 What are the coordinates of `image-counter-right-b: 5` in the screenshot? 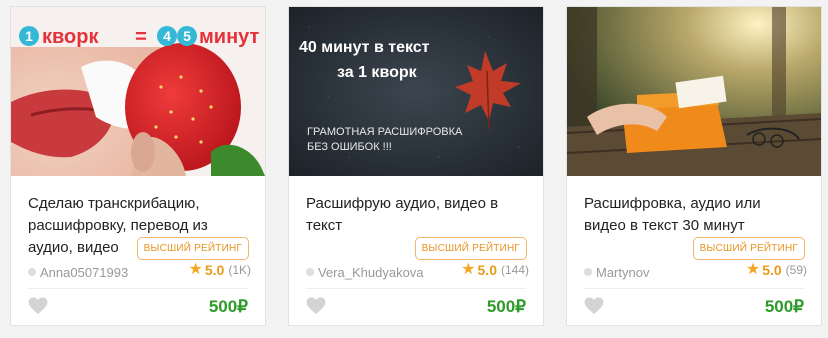 It's located at (187, 36).